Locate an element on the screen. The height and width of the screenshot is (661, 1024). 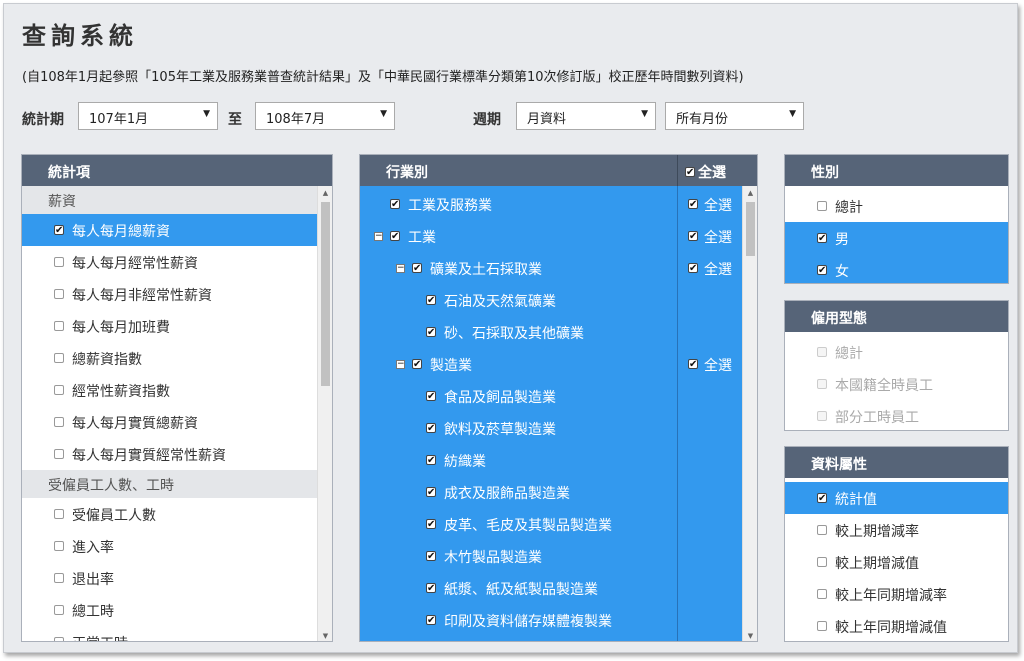
cycle-select: 月資料 ▼ is located at coordinates (586, 116).